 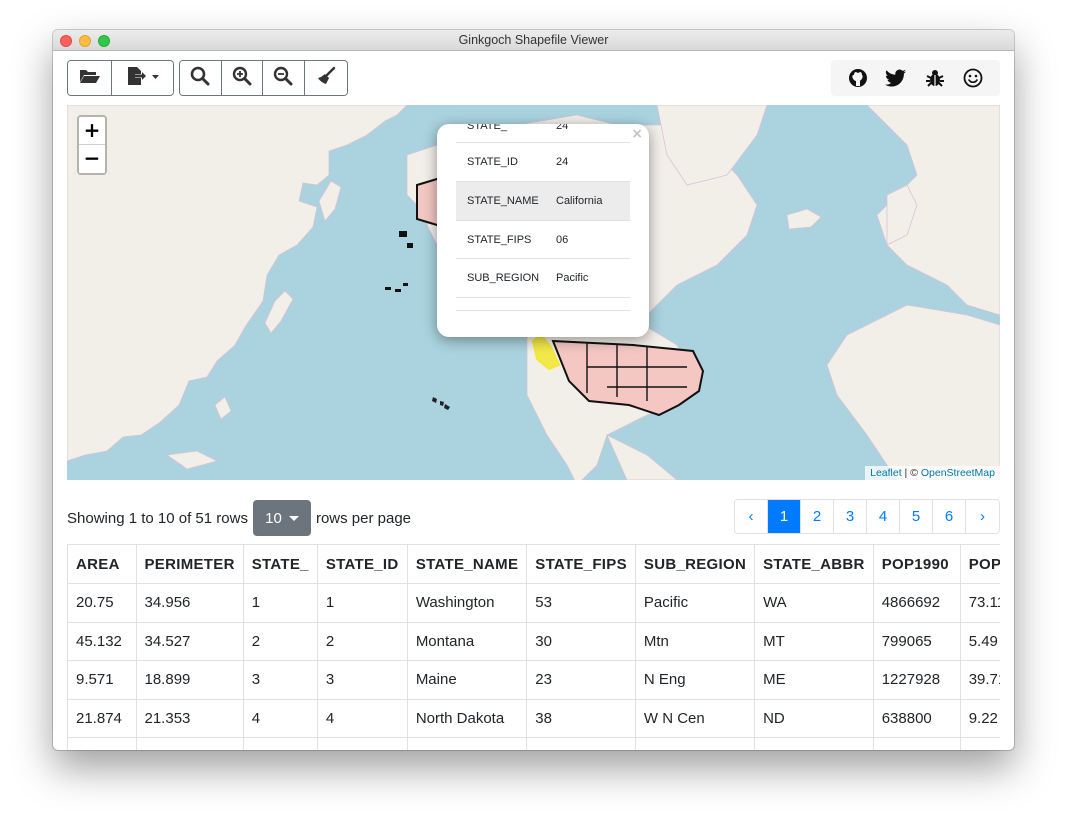 I want to click on pagination: ‹ 1 2 3 4 5 6 ›, so click(x=867, y=516).